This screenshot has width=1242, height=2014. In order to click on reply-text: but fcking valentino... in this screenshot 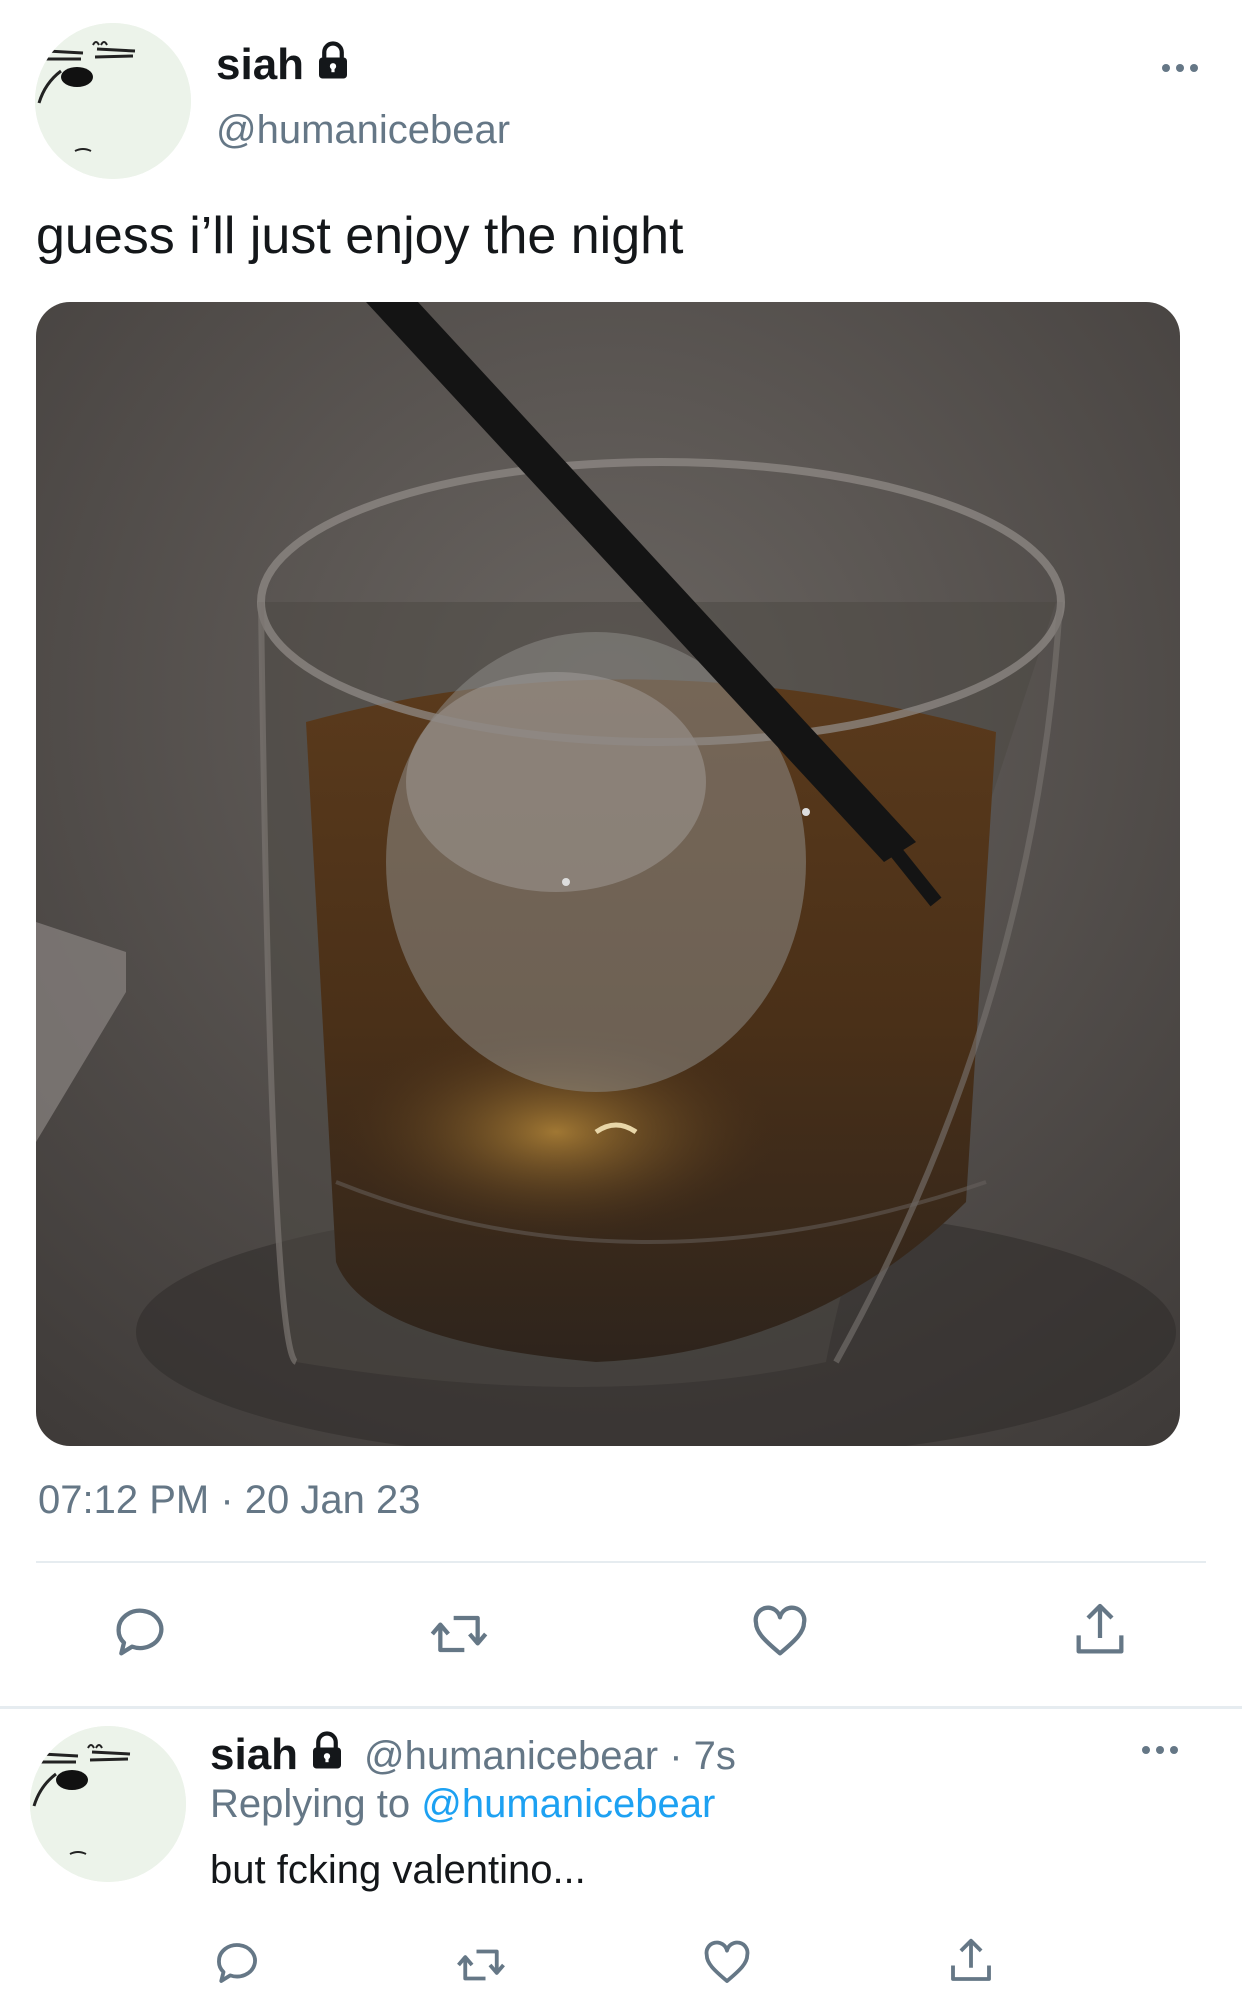, I will do `click(398, 1870)`.